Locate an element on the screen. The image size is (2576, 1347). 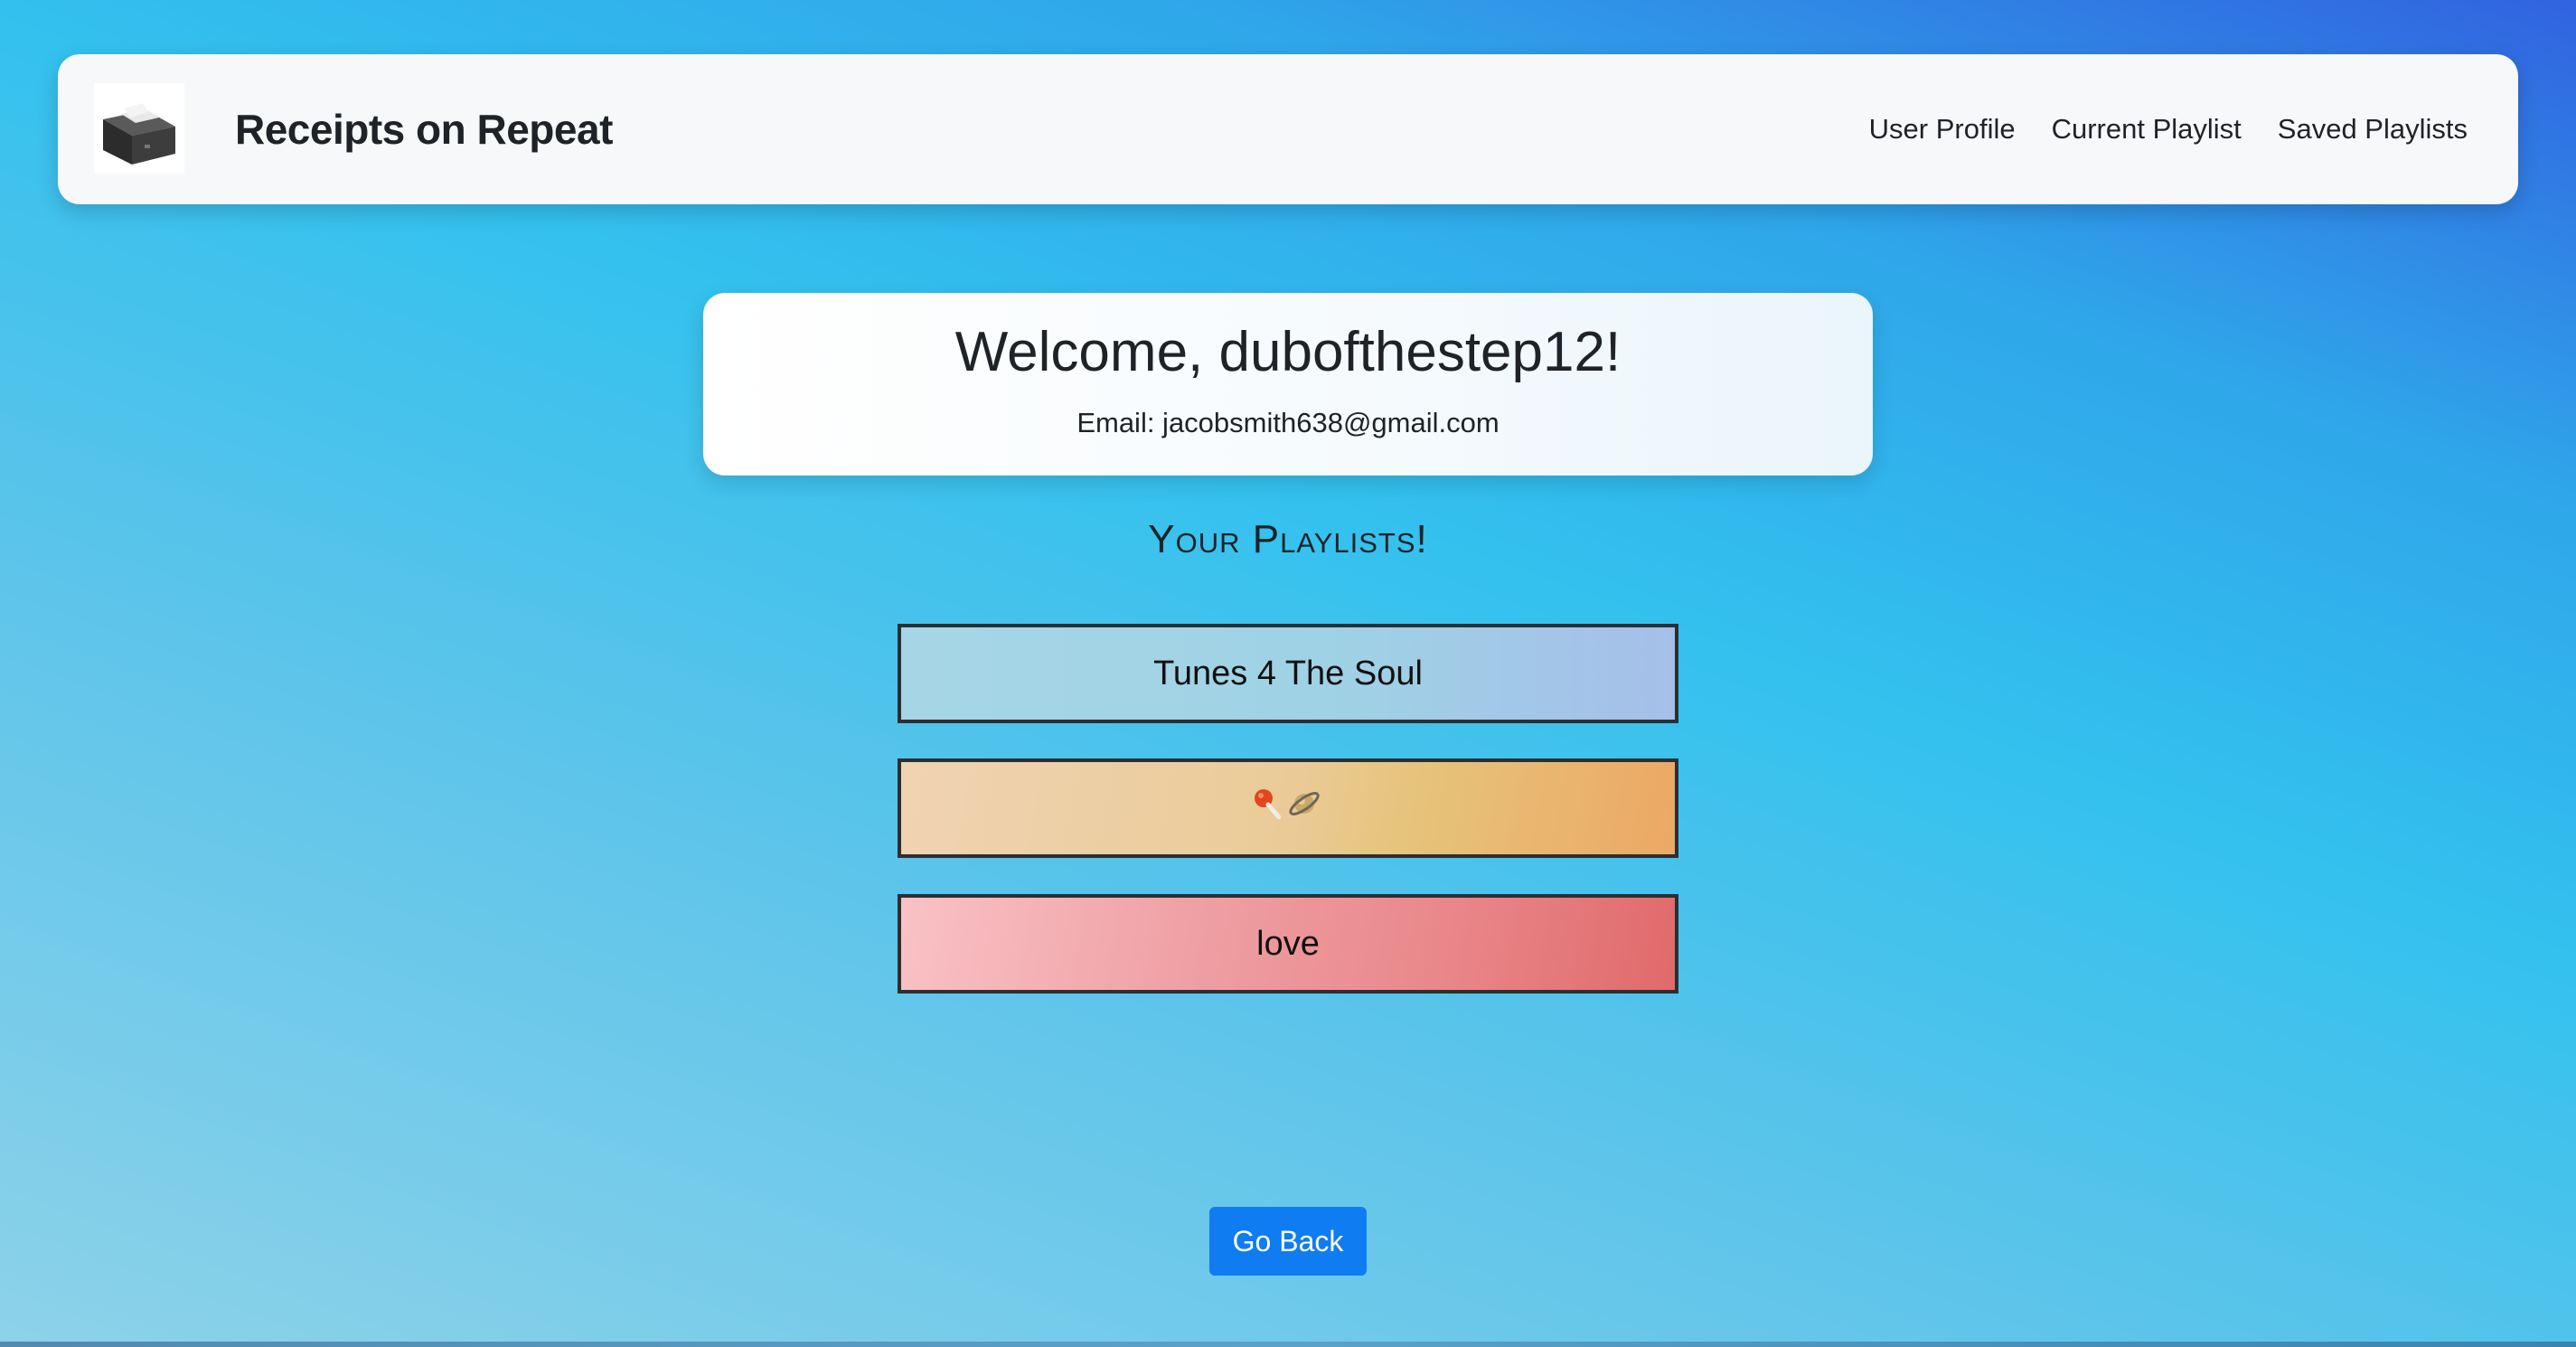
nav-saved-playlists: Saved Playlists is located at coordinates (2373, 129).